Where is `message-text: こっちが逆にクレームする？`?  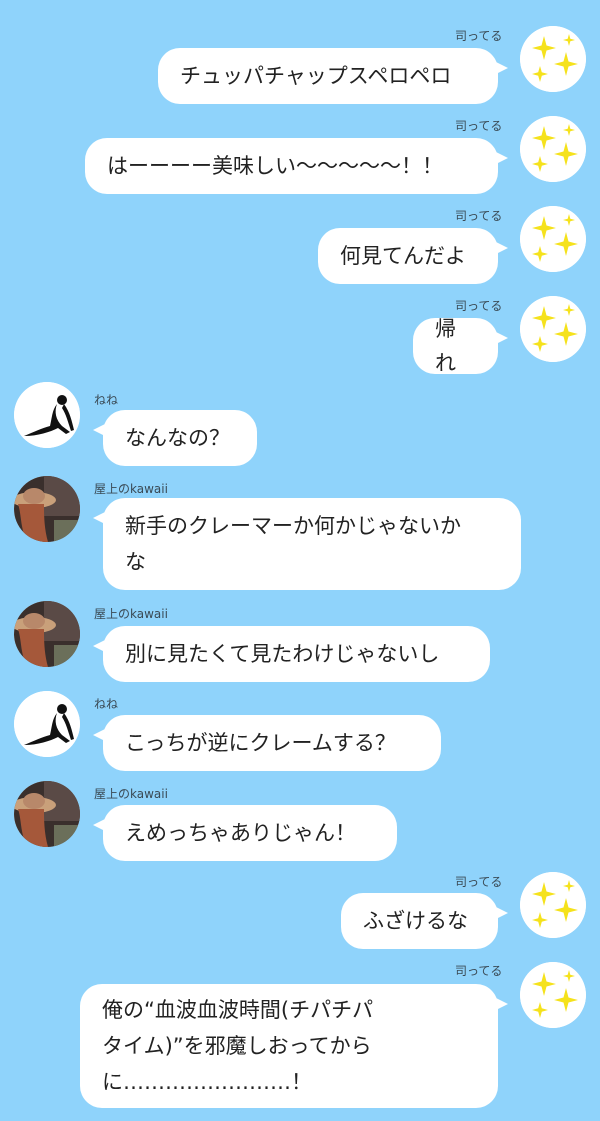 message-text: こっちが逆にクレームする？ is located at coordinates (260, 743).